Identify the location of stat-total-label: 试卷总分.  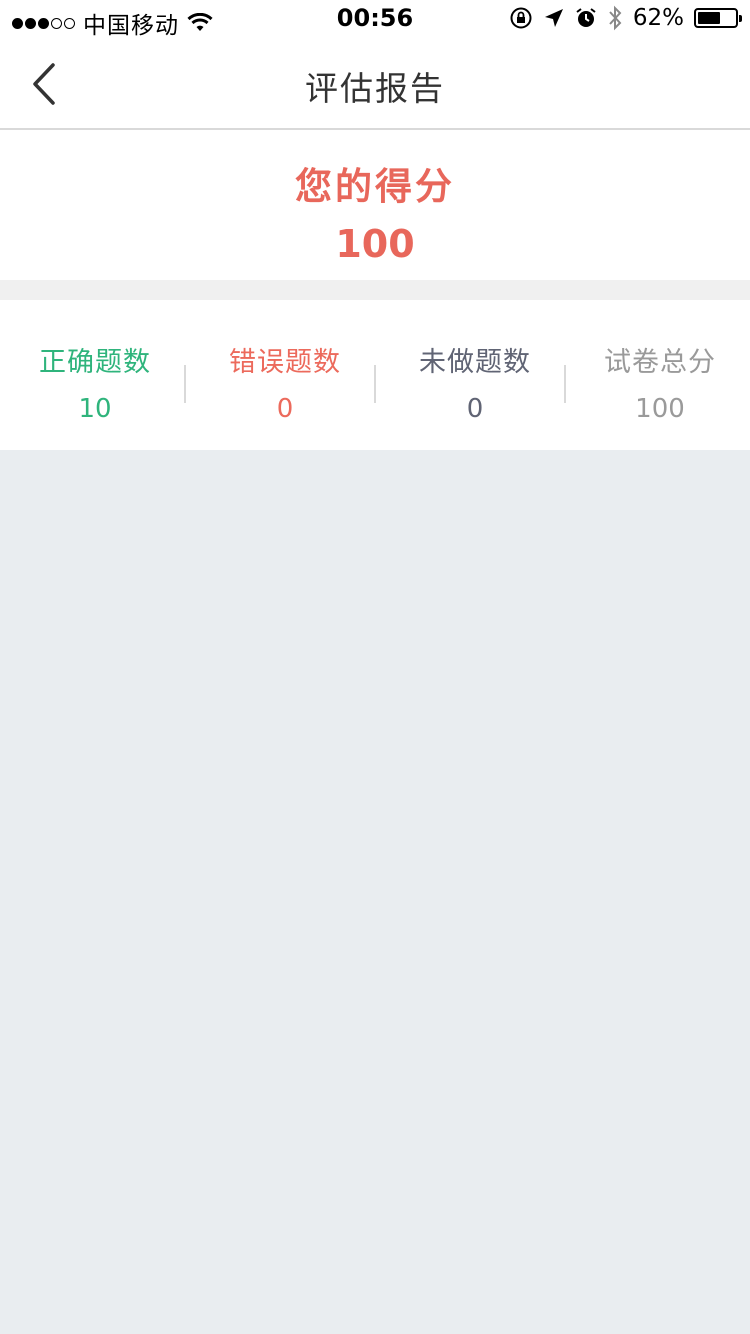
(660, 362).